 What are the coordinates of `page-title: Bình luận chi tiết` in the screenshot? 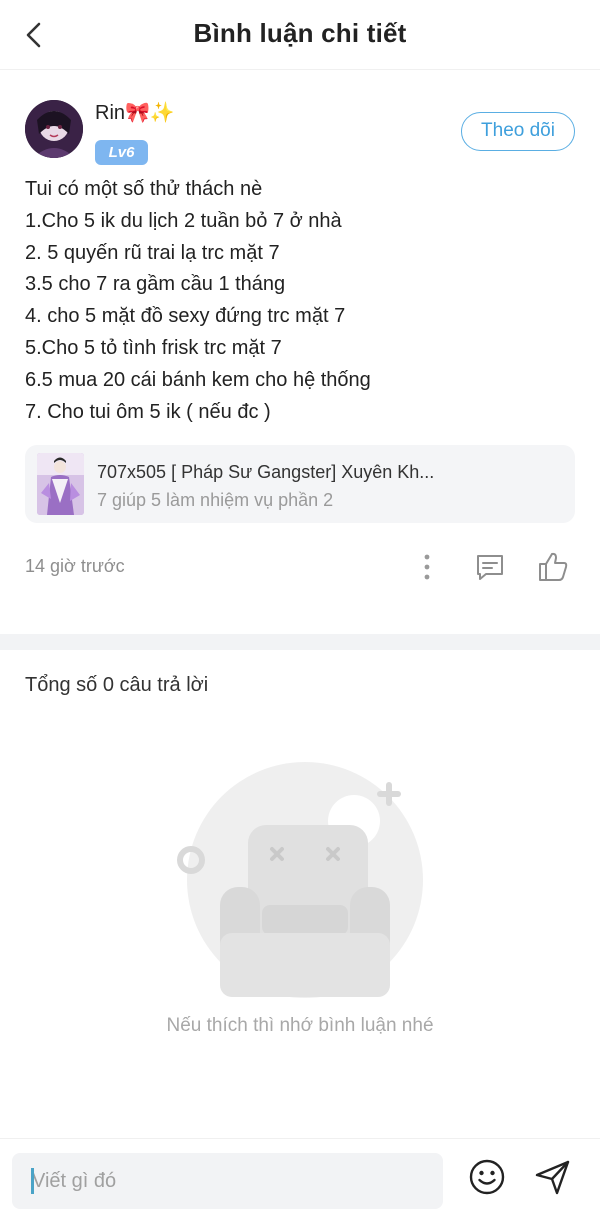 It's located at (300, 33).